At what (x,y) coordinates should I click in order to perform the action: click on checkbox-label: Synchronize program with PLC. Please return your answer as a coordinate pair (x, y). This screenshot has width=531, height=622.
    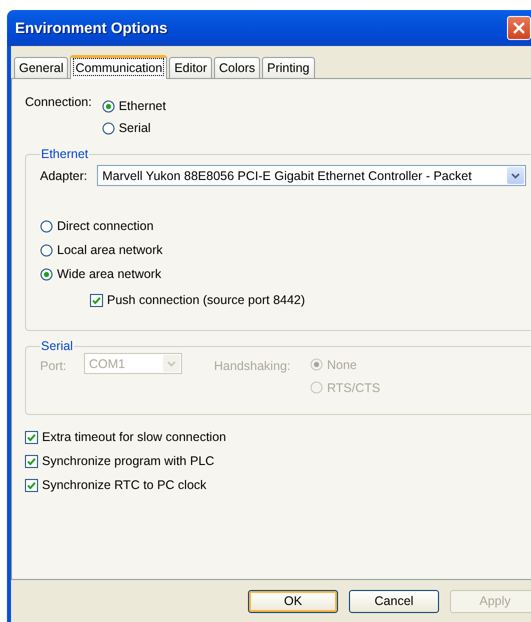
    Looking at the image, I should click on (128, 461).